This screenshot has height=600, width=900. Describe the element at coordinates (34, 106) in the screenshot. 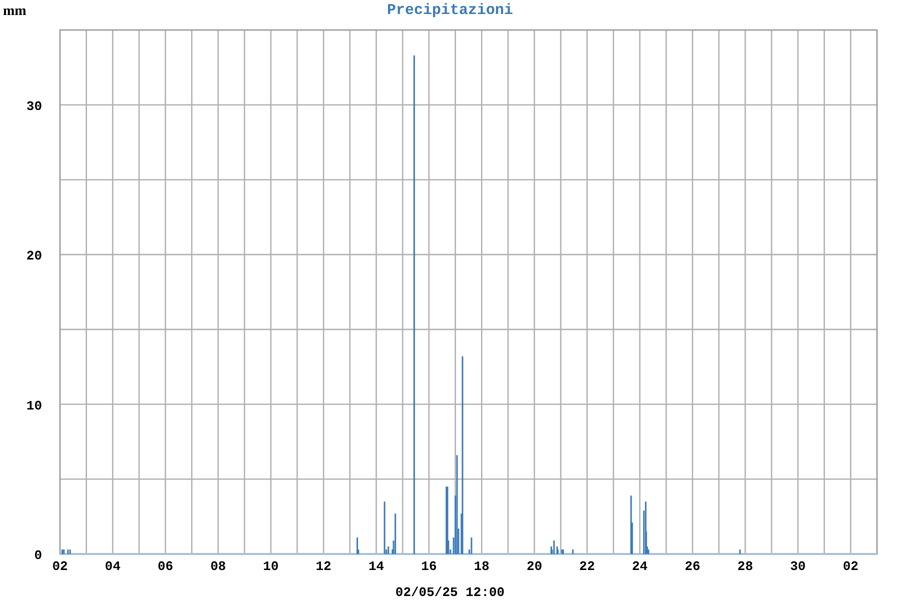

I see `y-tick-label: 30` at that location.